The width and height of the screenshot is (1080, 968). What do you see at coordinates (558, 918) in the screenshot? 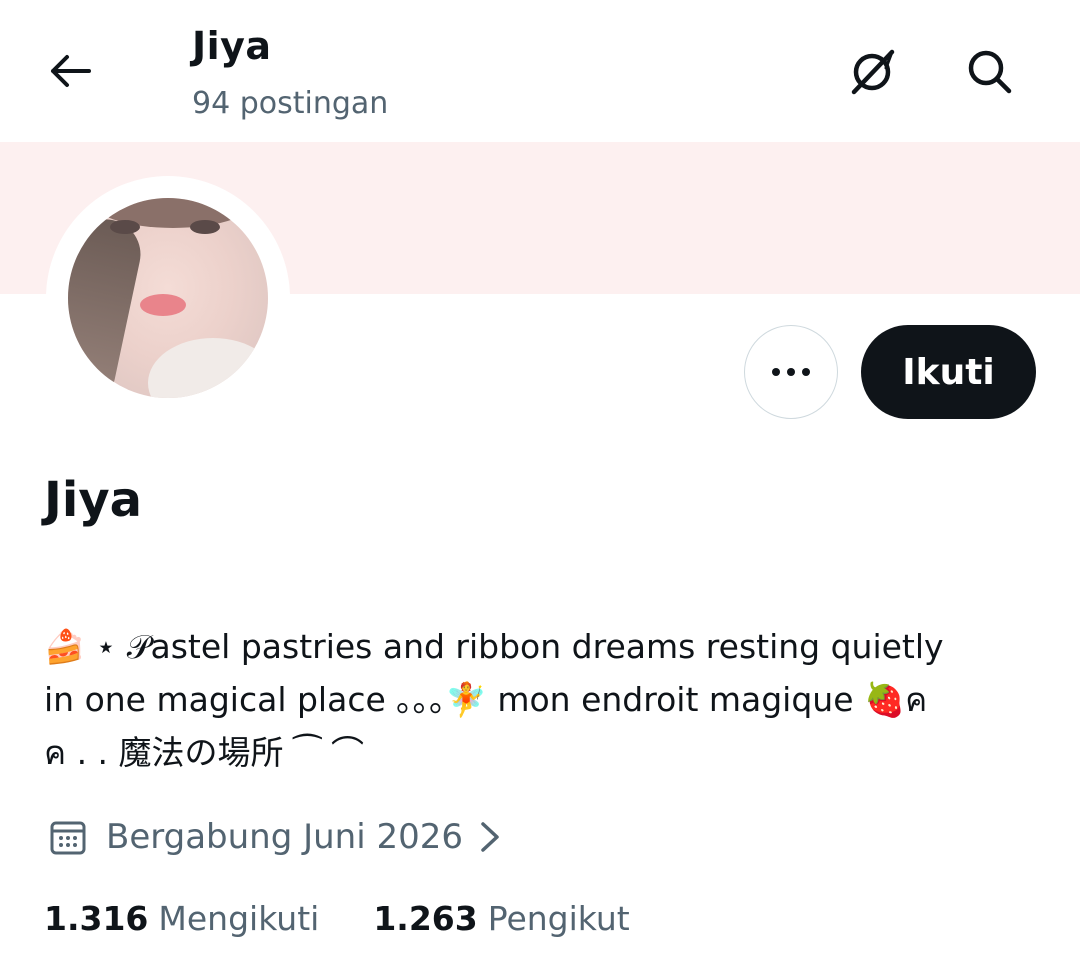
I see `followers-label: Pengikut` at bounding box center [558, 918].